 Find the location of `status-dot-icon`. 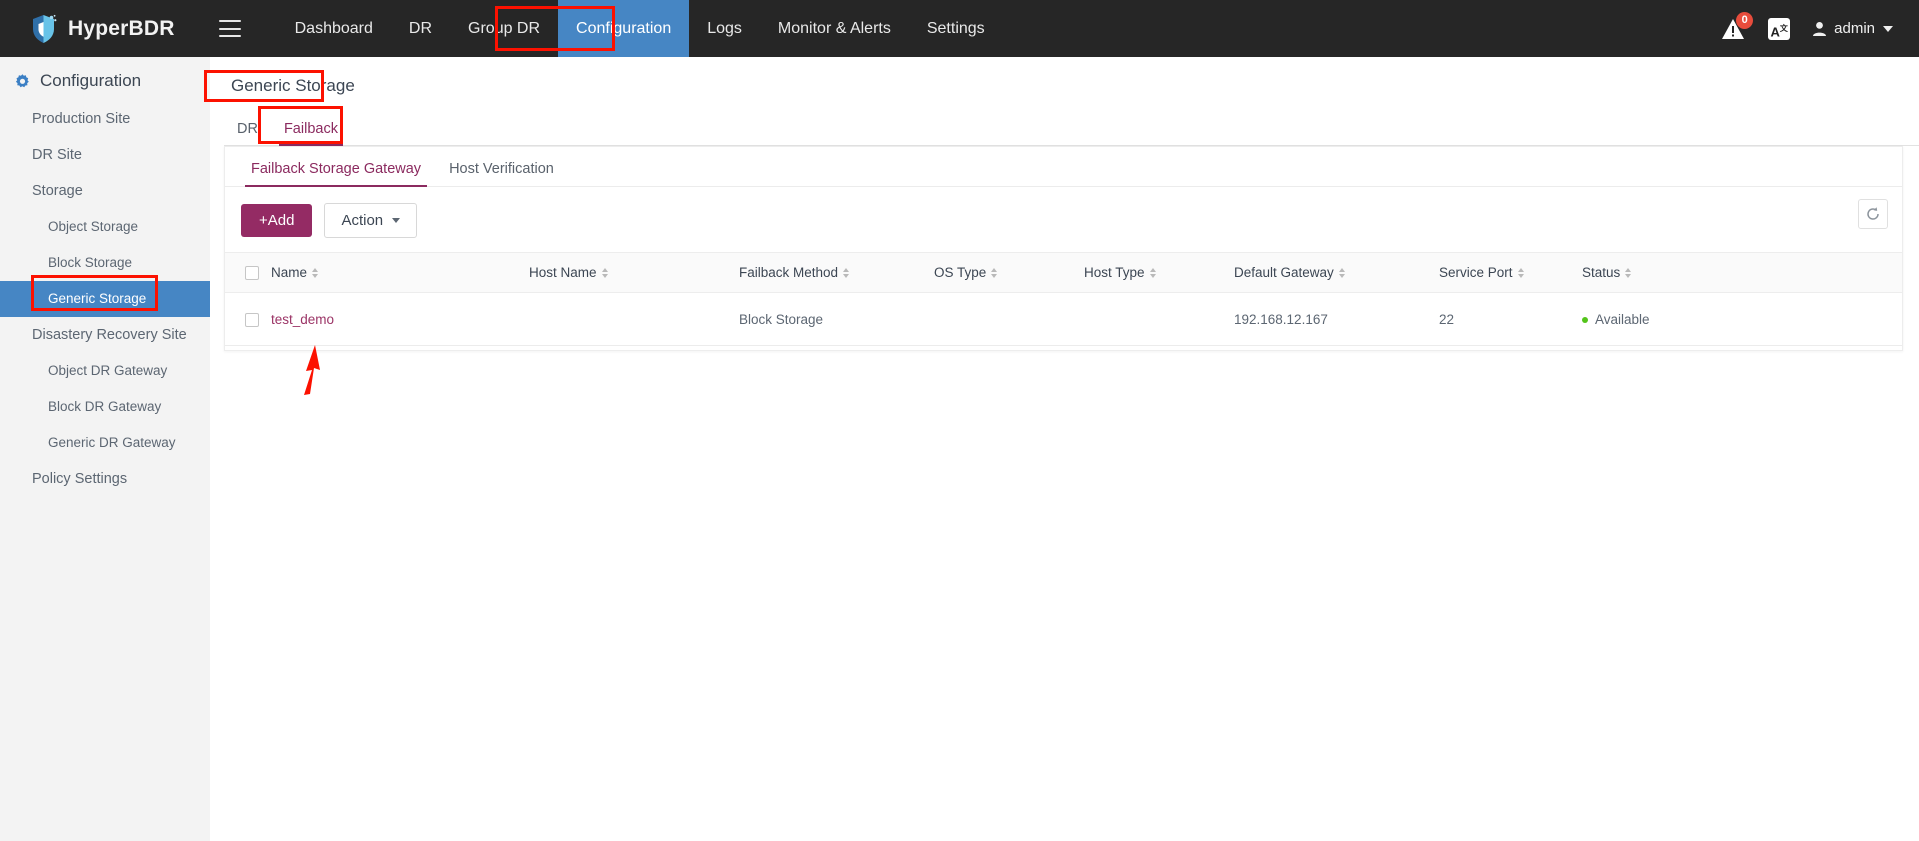

status-dot-icon is located at coordinates (1585, 320).